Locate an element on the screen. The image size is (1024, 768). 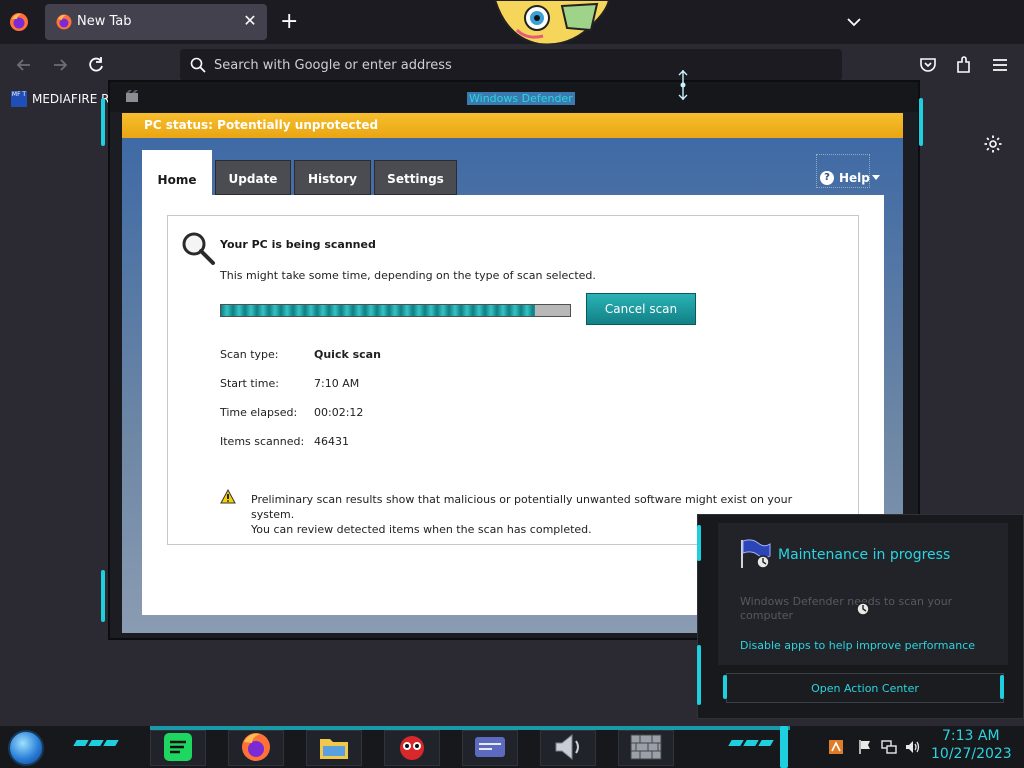
detail-value: Quick scan is located at coordinates (347, 354).